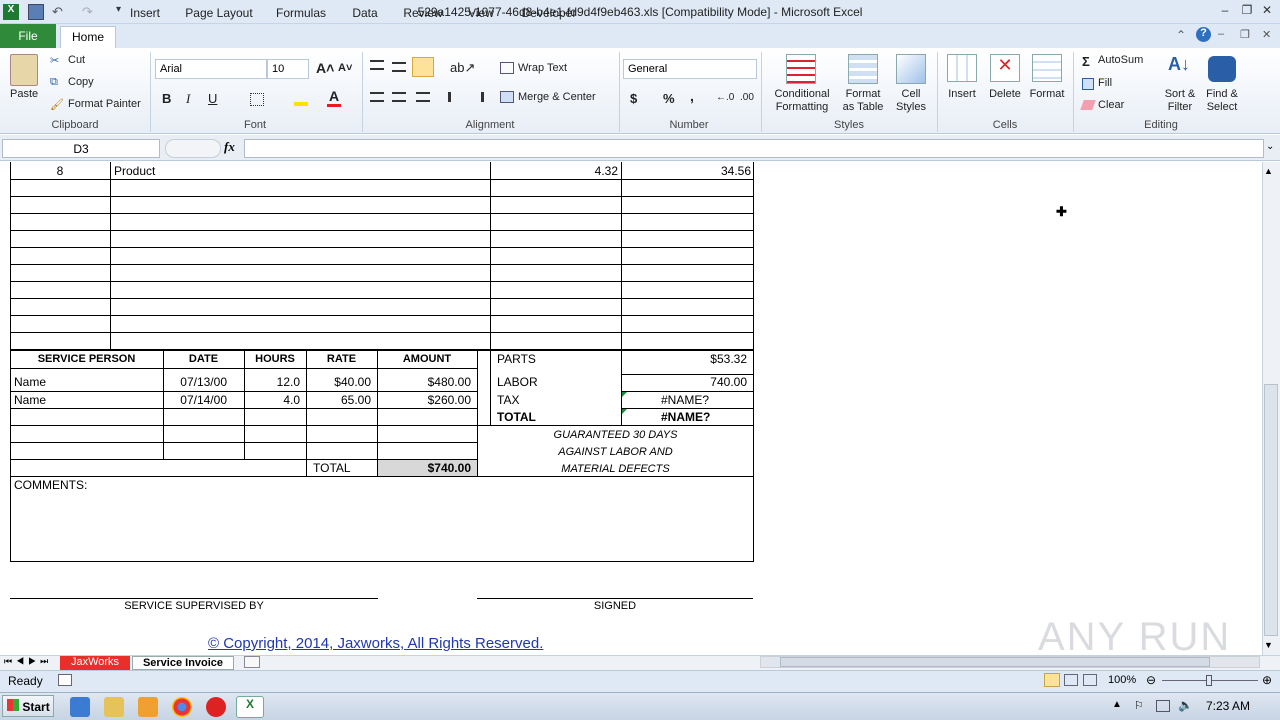 Image resolution: width=1280 pixels, height=720 pixels. What do you see at coordinates (995, 662) in the screenshot?
I see `horizontal-scroll-thumb` at bounding box center [995, 662].